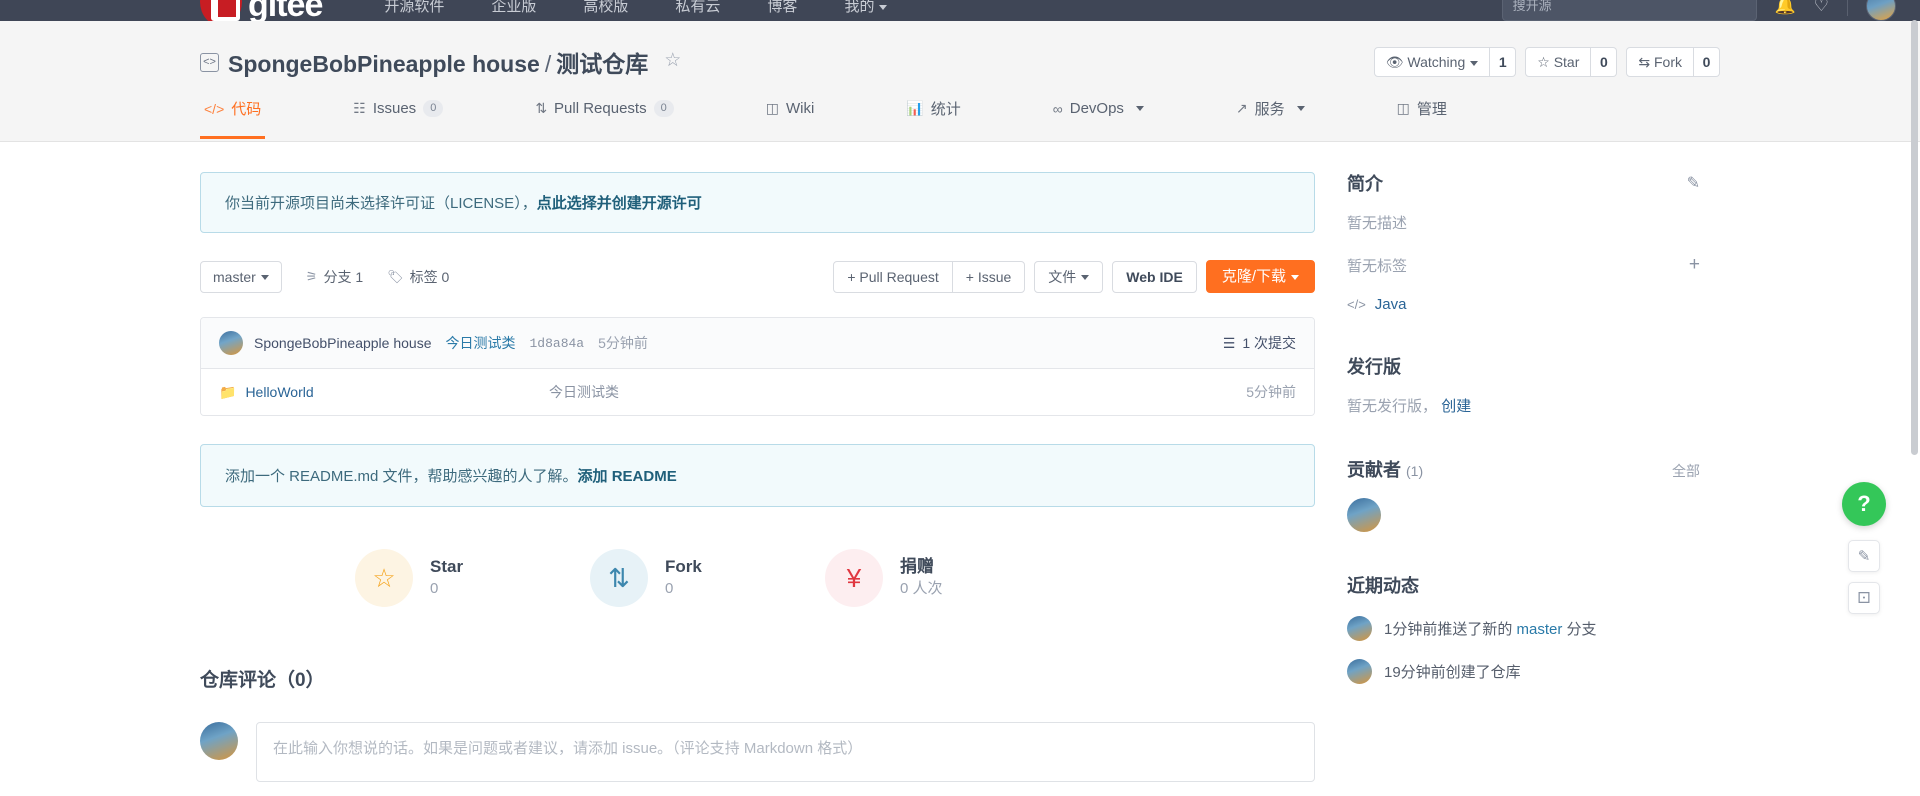 The width and height of the screenshot is (1920, 796). I want to click on chart-bar-icon: 📊, so click(915, 108).